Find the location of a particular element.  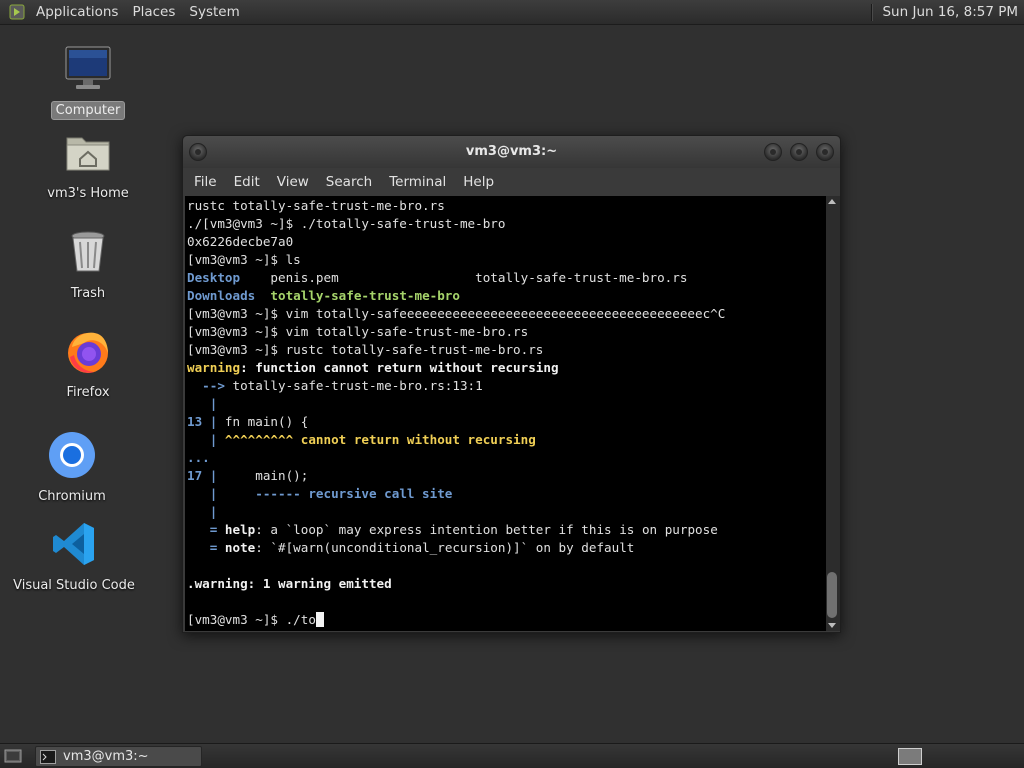

menu-applications: Applications is located at coordinates (77, 12).